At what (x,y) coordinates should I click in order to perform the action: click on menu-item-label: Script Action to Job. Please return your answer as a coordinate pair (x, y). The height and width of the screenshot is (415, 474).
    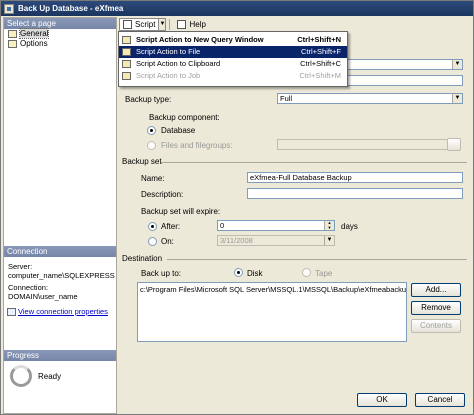
    Looking at the image, I should click on (168, 75).